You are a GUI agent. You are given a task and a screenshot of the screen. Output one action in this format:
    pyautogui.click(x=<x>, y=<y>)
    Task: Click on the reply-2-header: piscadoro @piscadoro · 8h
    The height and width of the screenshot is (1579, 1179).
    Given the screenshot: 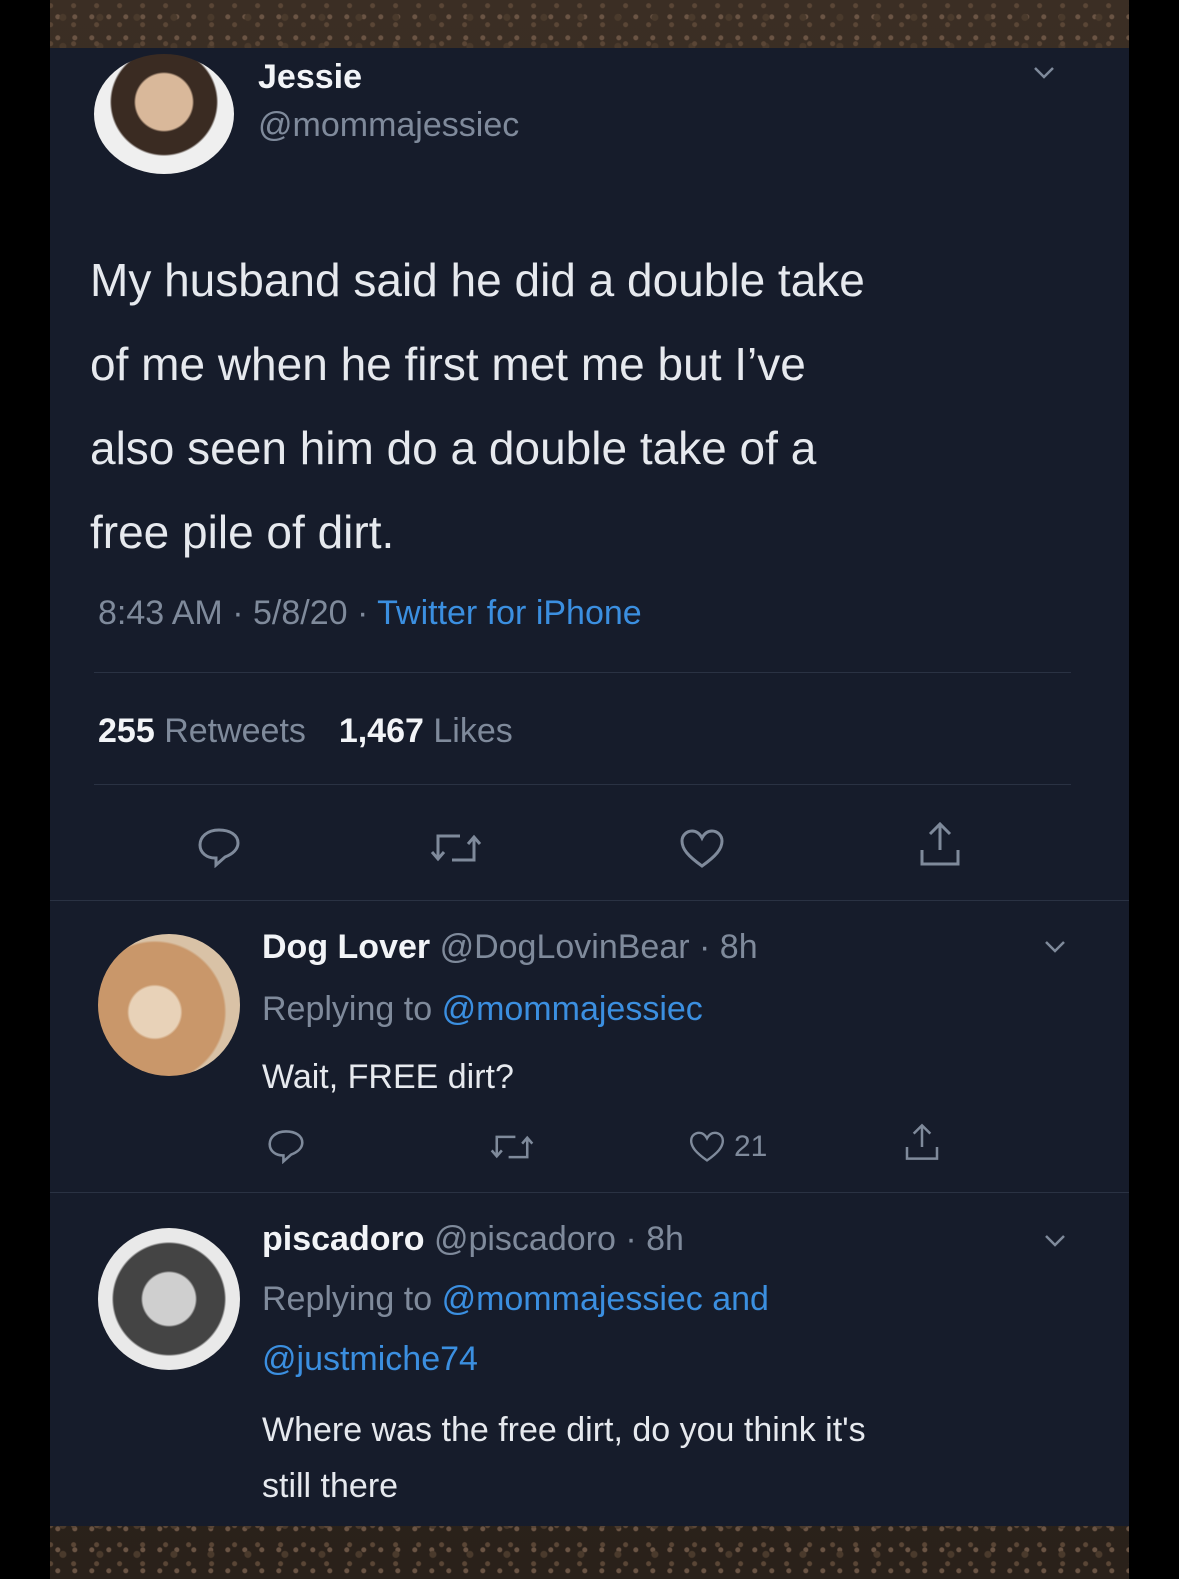 What is the action you would take?
    pyautogui.click(x=473, y=1239)
    